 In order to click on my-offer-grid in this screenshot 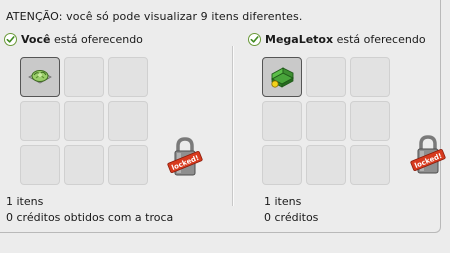, I will do `click(84, 121)`.